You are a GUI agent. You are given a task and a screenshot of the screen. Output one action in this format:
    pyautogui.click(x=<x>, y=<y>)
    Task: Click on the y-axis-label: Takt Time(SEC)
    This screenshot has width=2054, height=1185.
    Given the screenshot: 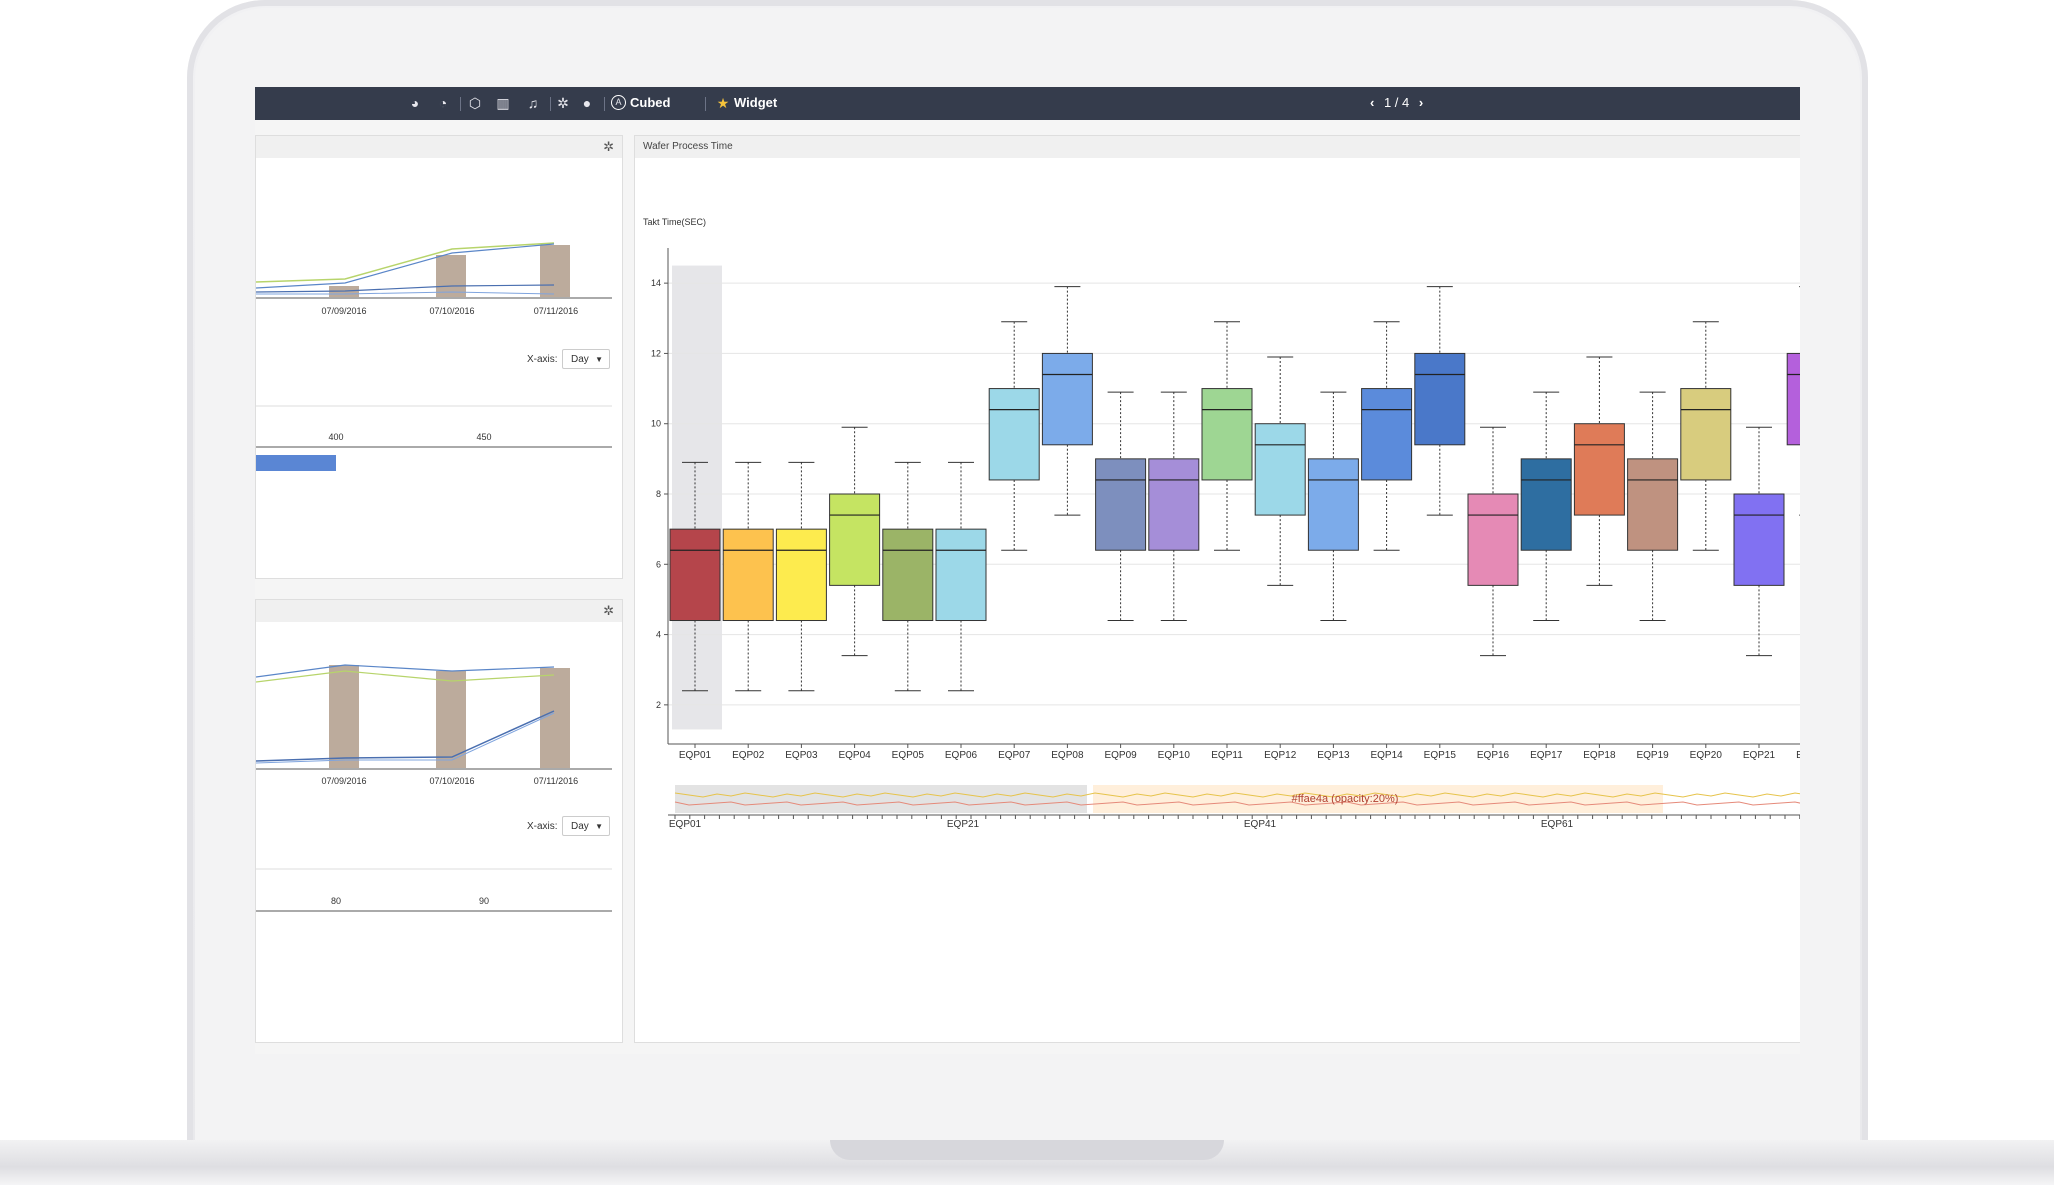 What is the action you would take?
    pyautogui.click(x=674, y=222)
    